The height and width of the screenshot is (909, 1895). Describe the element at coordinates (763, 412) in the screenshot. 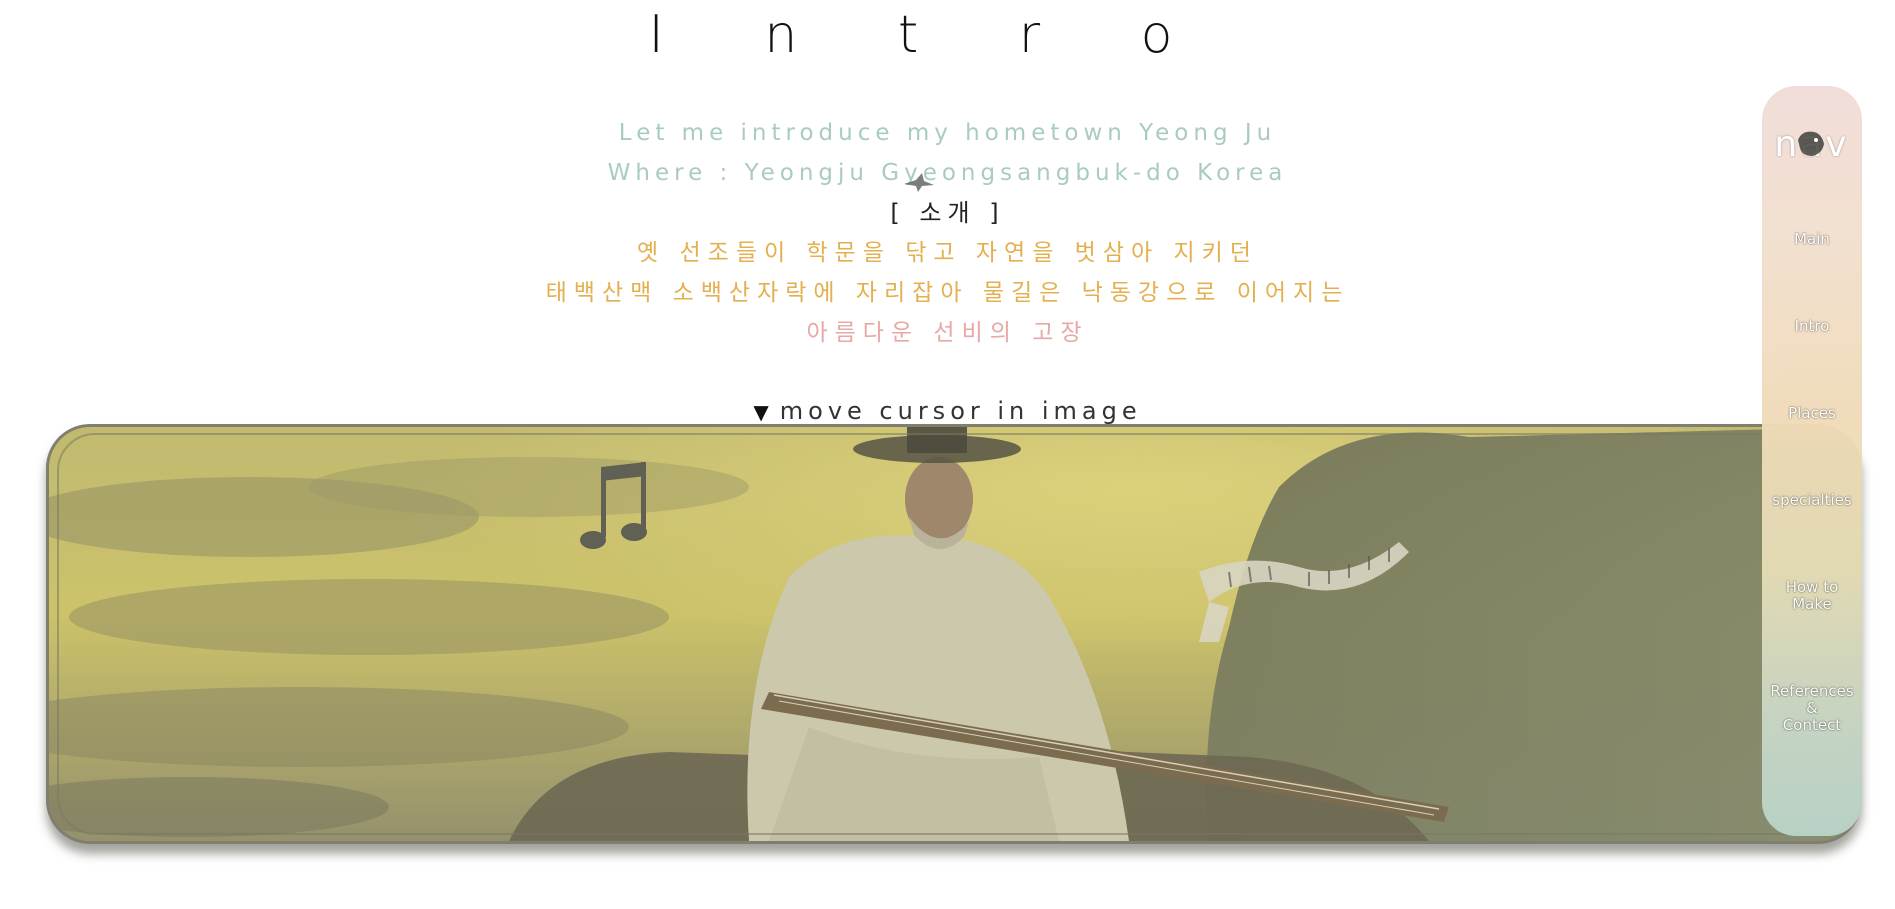

I see `triangle-down-icon: ▼` at that location.